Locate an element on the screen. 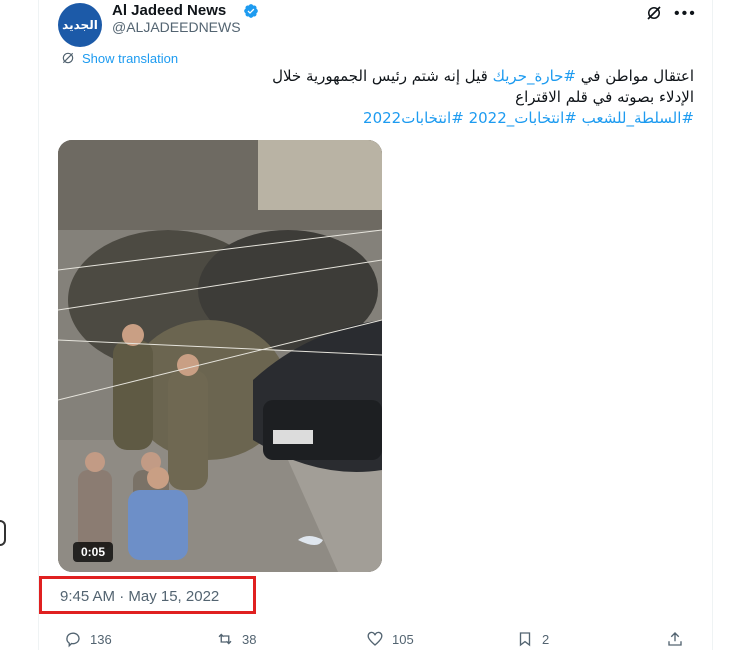 The image size is (750, 650). repost-button: 38 is located at coordinates (236, 639).